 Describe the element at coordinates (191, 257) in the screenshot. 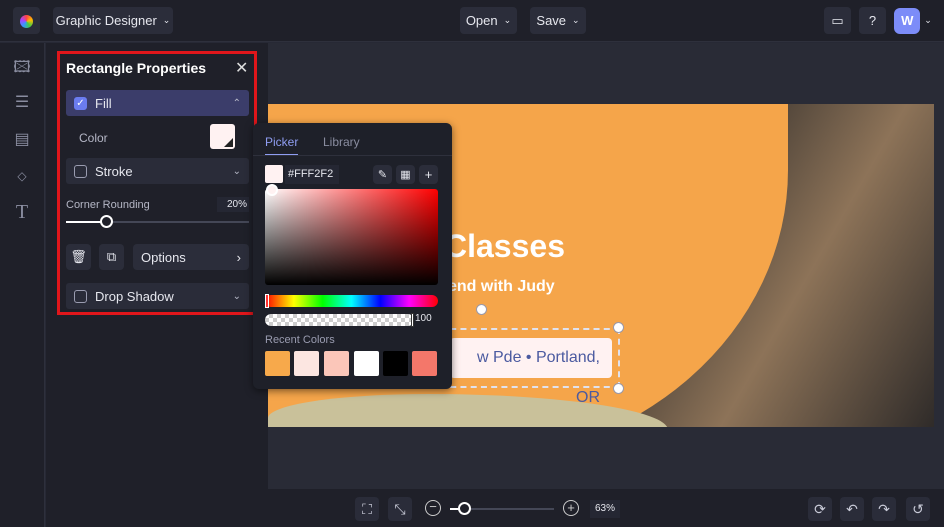

I see `options-button: Options ›` at that location.